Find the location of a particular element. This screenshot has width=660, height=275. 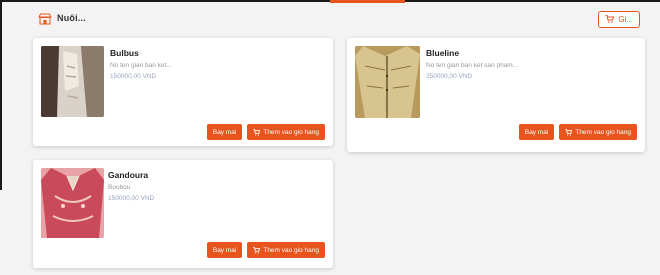

product-name: Blueline is located at coordinates (443, 53).